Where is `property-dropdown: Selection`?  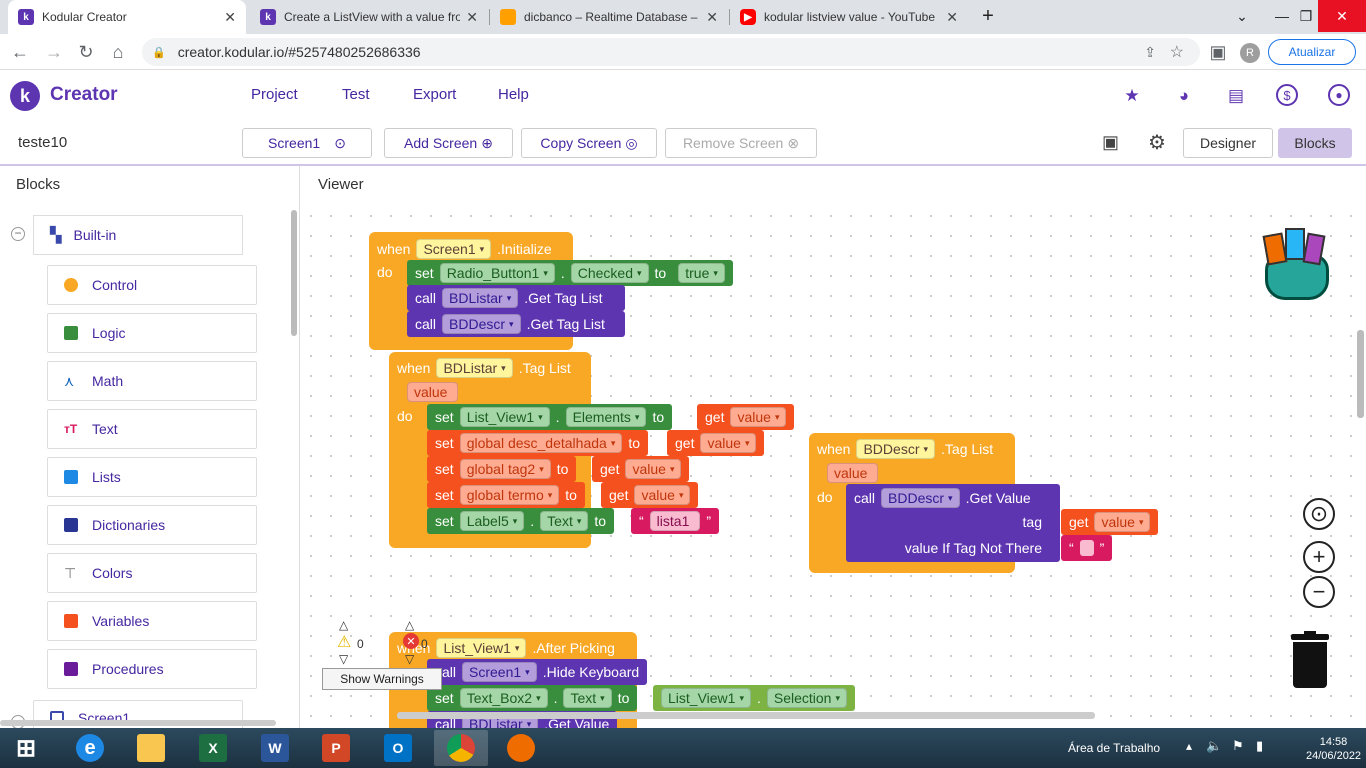
property-dropdown: Selection is located at coordinates (806, 698).